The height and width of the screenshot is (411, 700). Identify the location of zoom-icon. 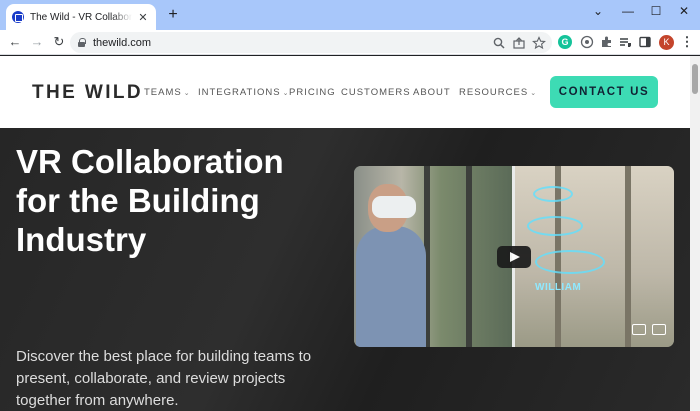
(499, 43).